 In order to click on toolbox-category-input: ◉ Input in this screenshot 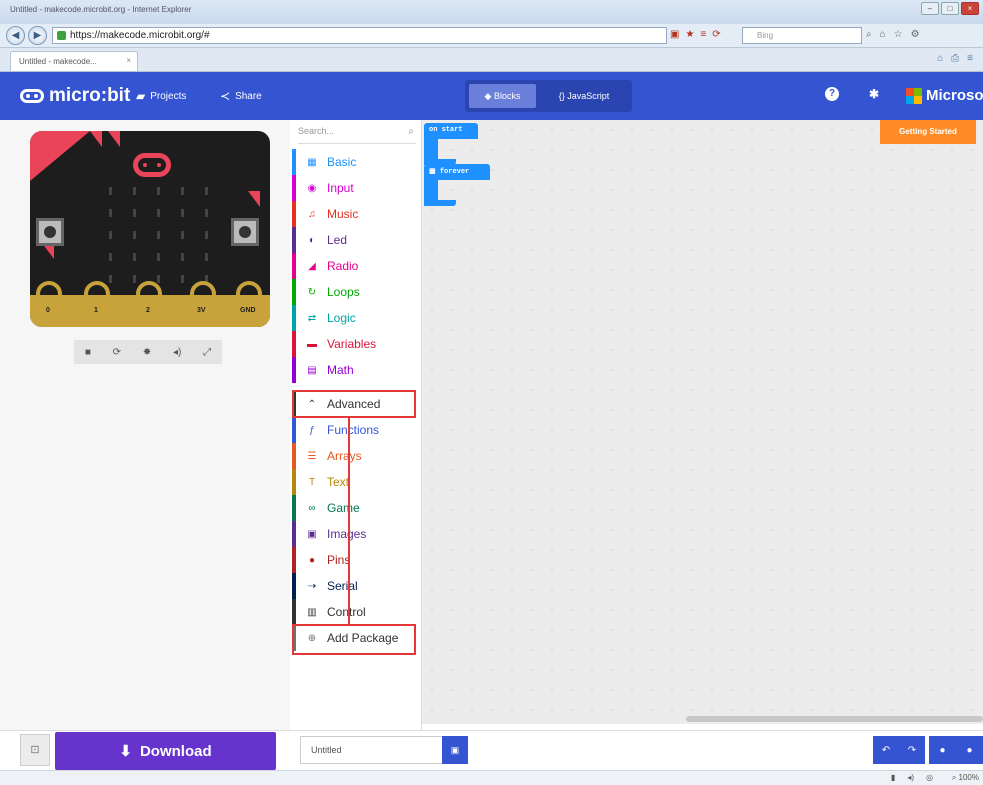, I will do `click(352, 188)`.